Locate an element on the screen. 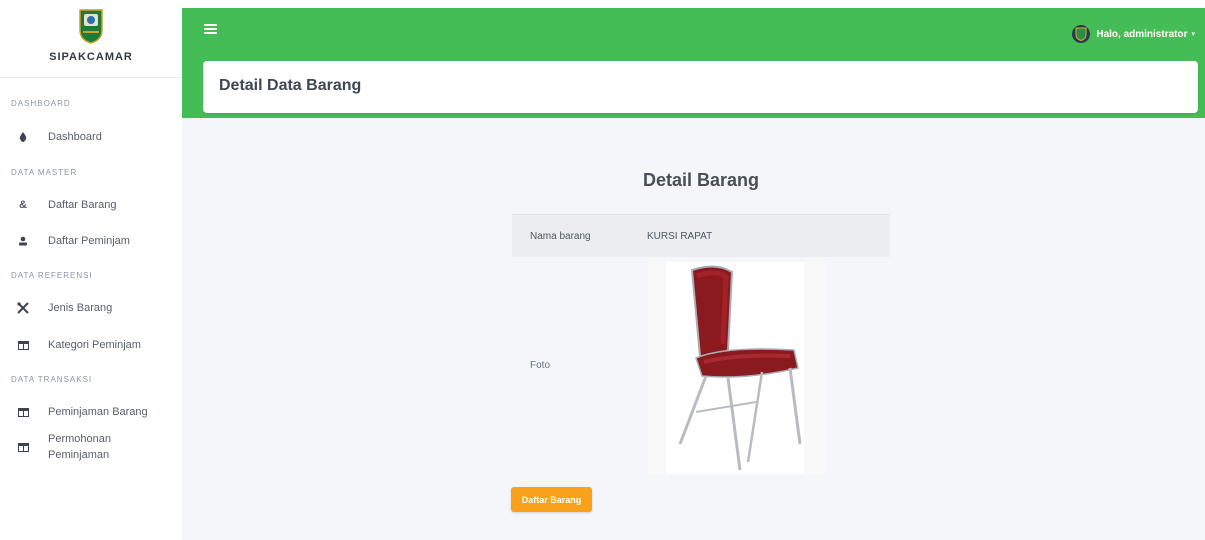 The height and width of the screenshot is (540, 1205). user-menu: Halo, administrator ▾ is located at coordinates (1133, 34).